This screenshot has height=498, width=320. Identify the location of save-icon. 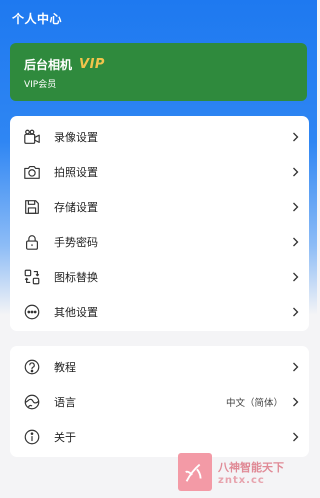
(32, 207).